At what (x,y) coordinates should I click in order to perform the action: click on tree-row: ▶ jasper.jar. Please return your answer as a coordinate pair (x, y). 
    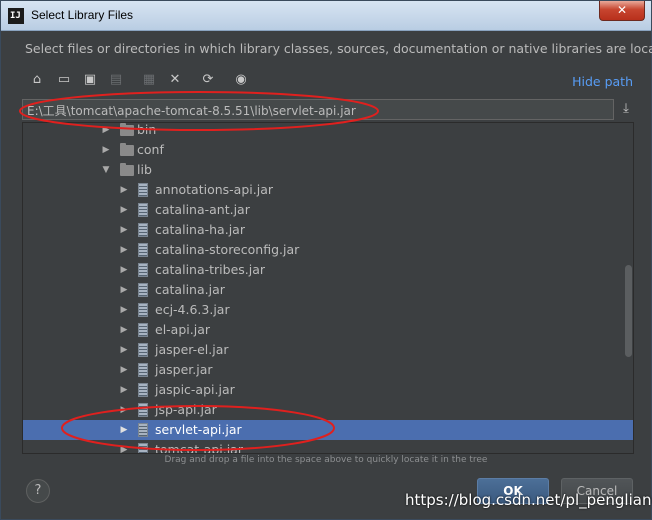
    Looking at the image, I should click on (328, 370).